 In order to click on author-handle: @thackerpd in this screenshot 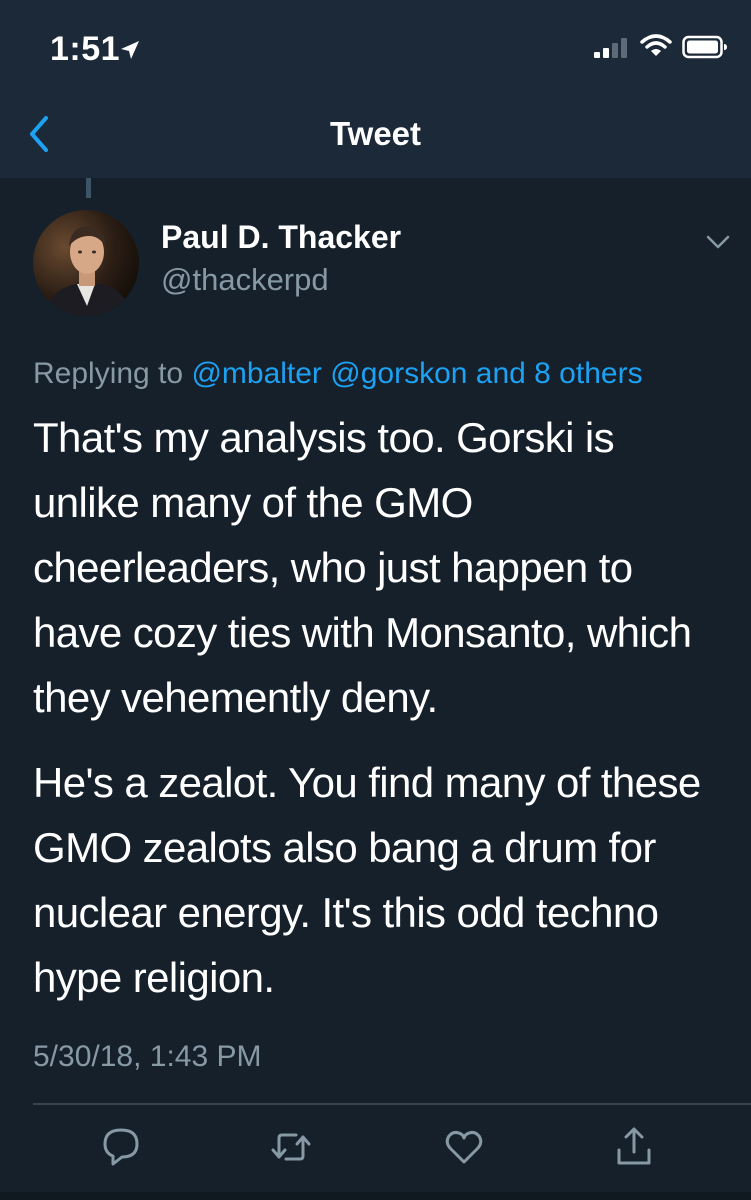, I will do `click(245, 280)`.